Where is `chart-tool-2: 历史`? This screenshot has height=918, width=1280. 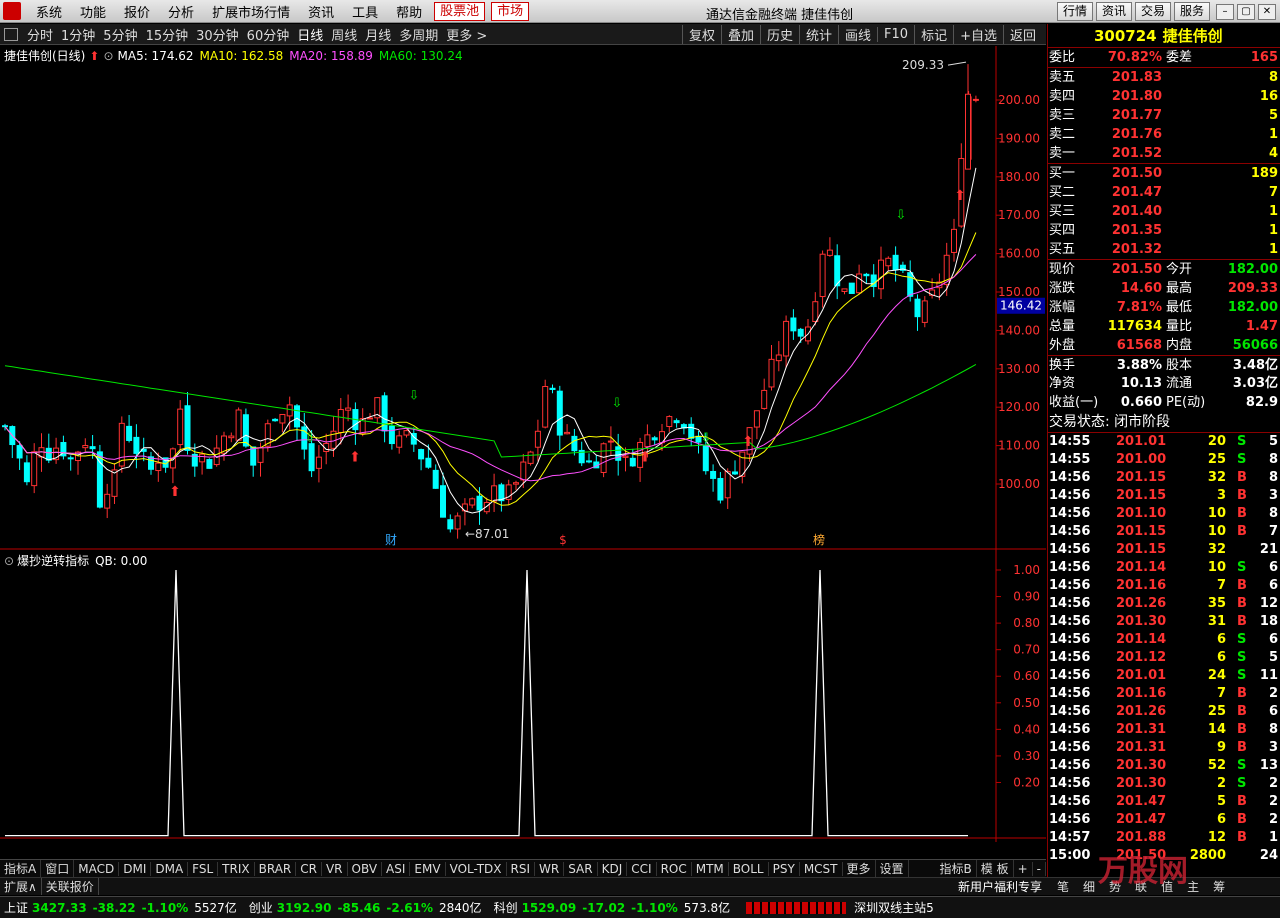
chart-tool-2: 历史 is located at coordinates (779, 34).